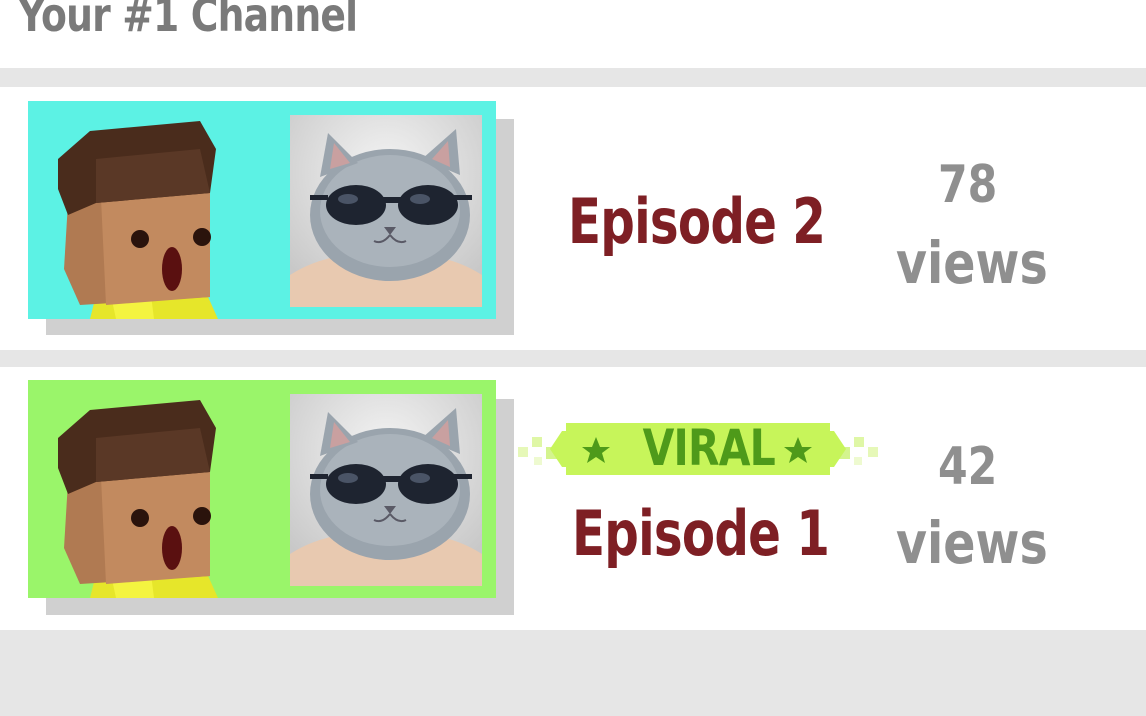 This screenshot has height=716, width=1146. I want to click on viral-badge: VIRAL, so click(698, 449).